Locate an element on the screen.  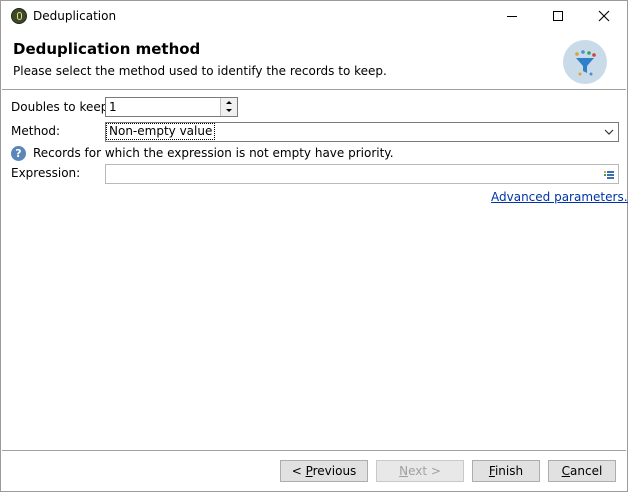
minimize-button is located at coordinates (512, 16).